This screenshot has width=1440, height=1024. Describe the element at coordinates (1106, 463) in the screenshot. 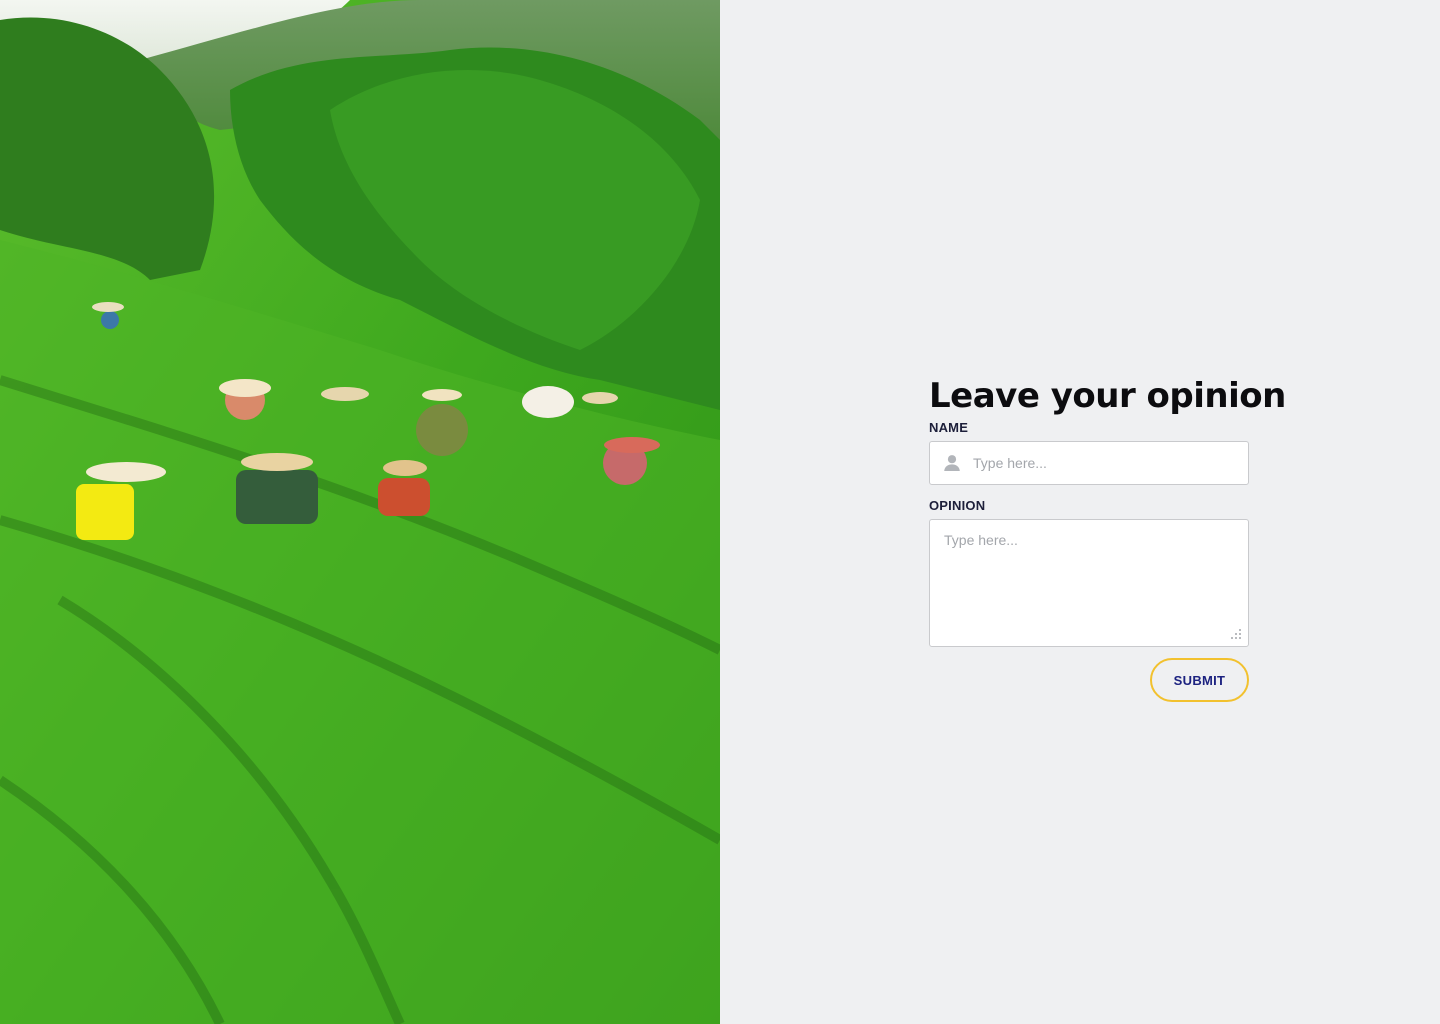

I see `name-input` at that location.